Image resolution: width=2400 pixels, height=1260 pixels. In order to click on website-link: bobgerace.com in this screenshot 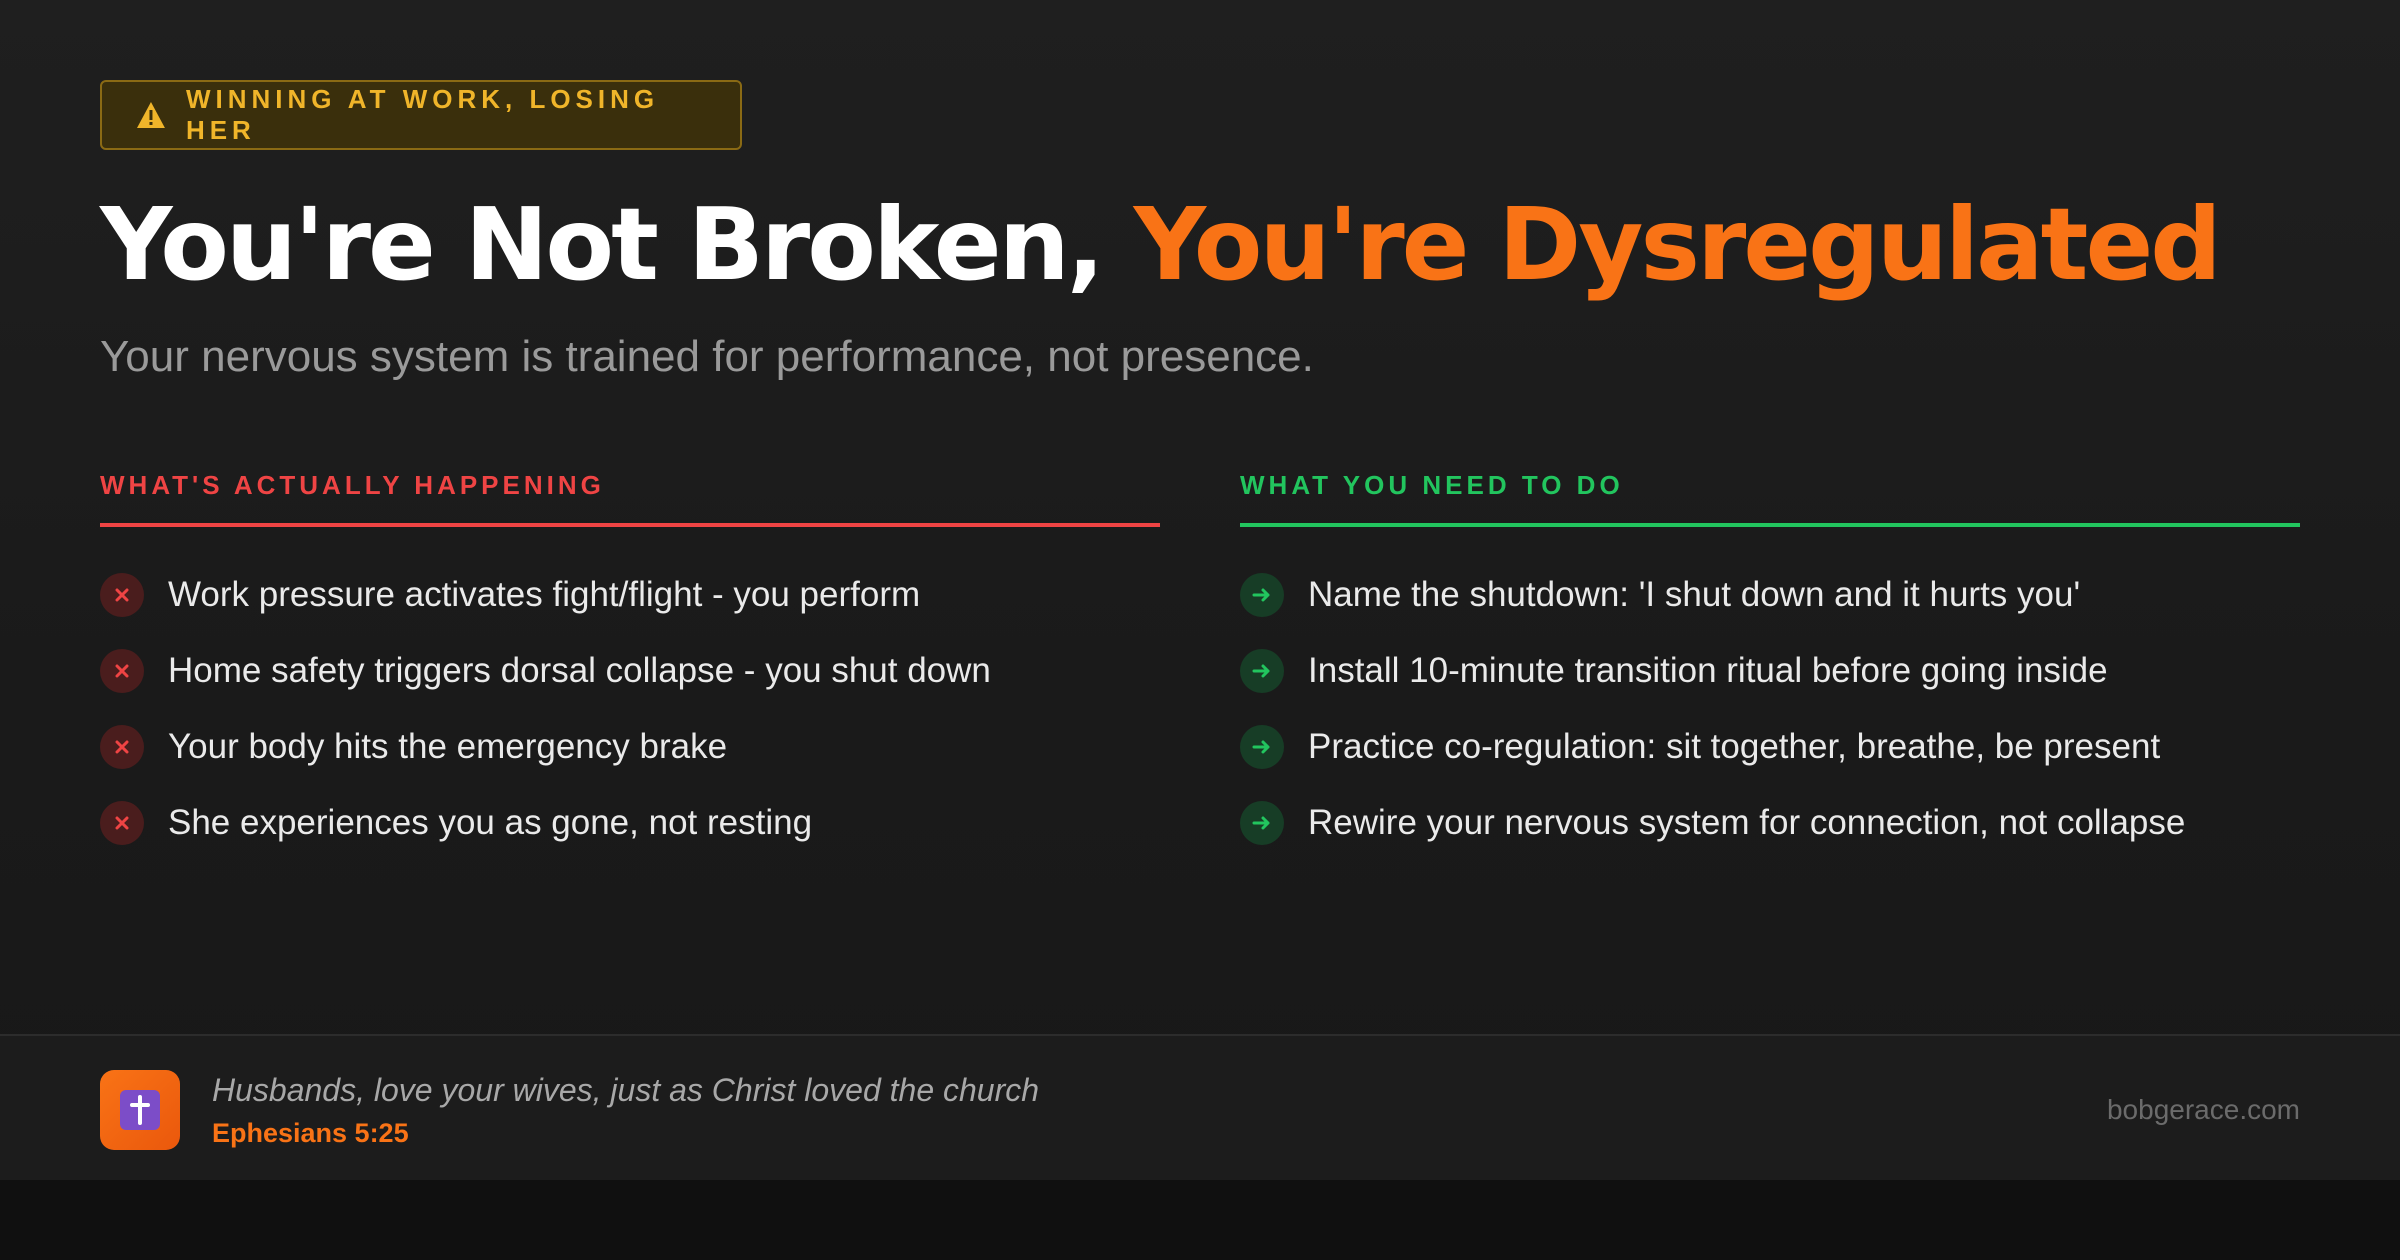, I will do `click(2203, 1110)`.